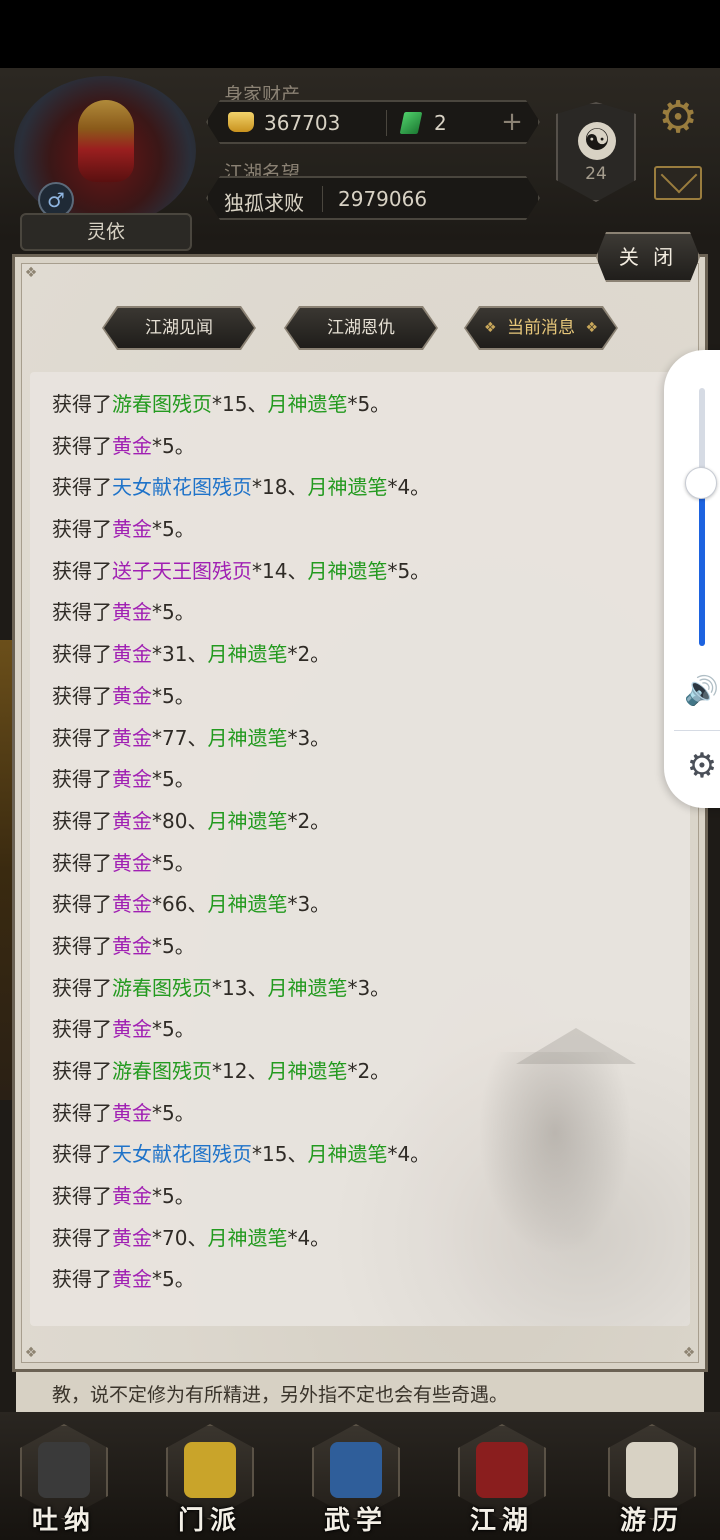  What do you see at coordinates (362, 911) in the screenshot?
I see `message-row: 获得了黄金*66、月神遗笔*3。` at bounding box center [362, 911].